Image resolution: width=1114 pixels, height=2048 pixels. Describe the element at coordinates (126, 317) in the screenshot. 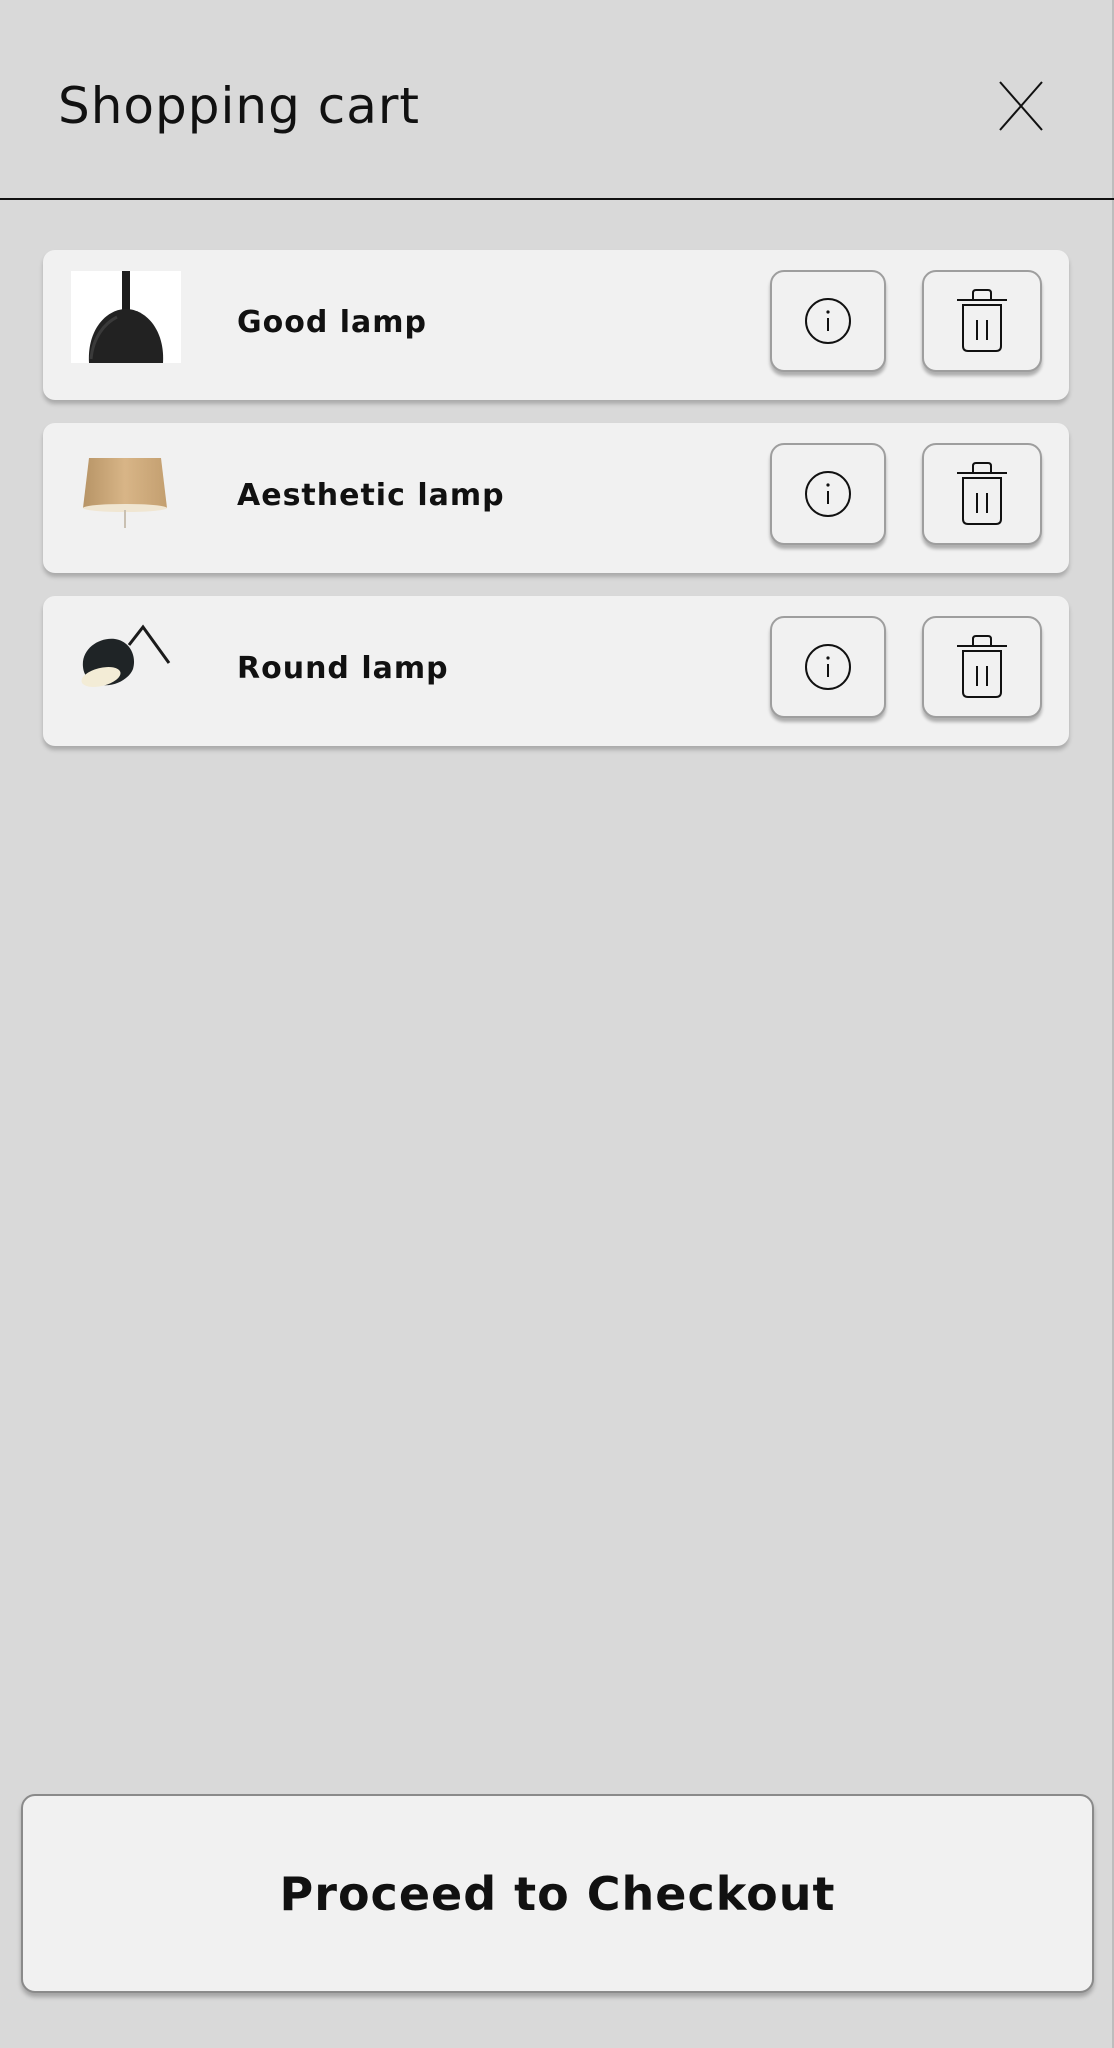

I see `pendant-lamp-image` at that location.